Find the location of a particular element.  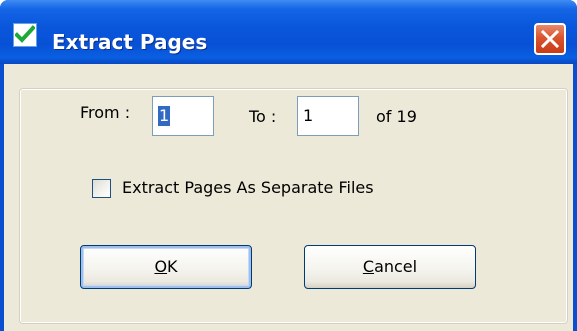

close-button is located at coordinates (550, 39).